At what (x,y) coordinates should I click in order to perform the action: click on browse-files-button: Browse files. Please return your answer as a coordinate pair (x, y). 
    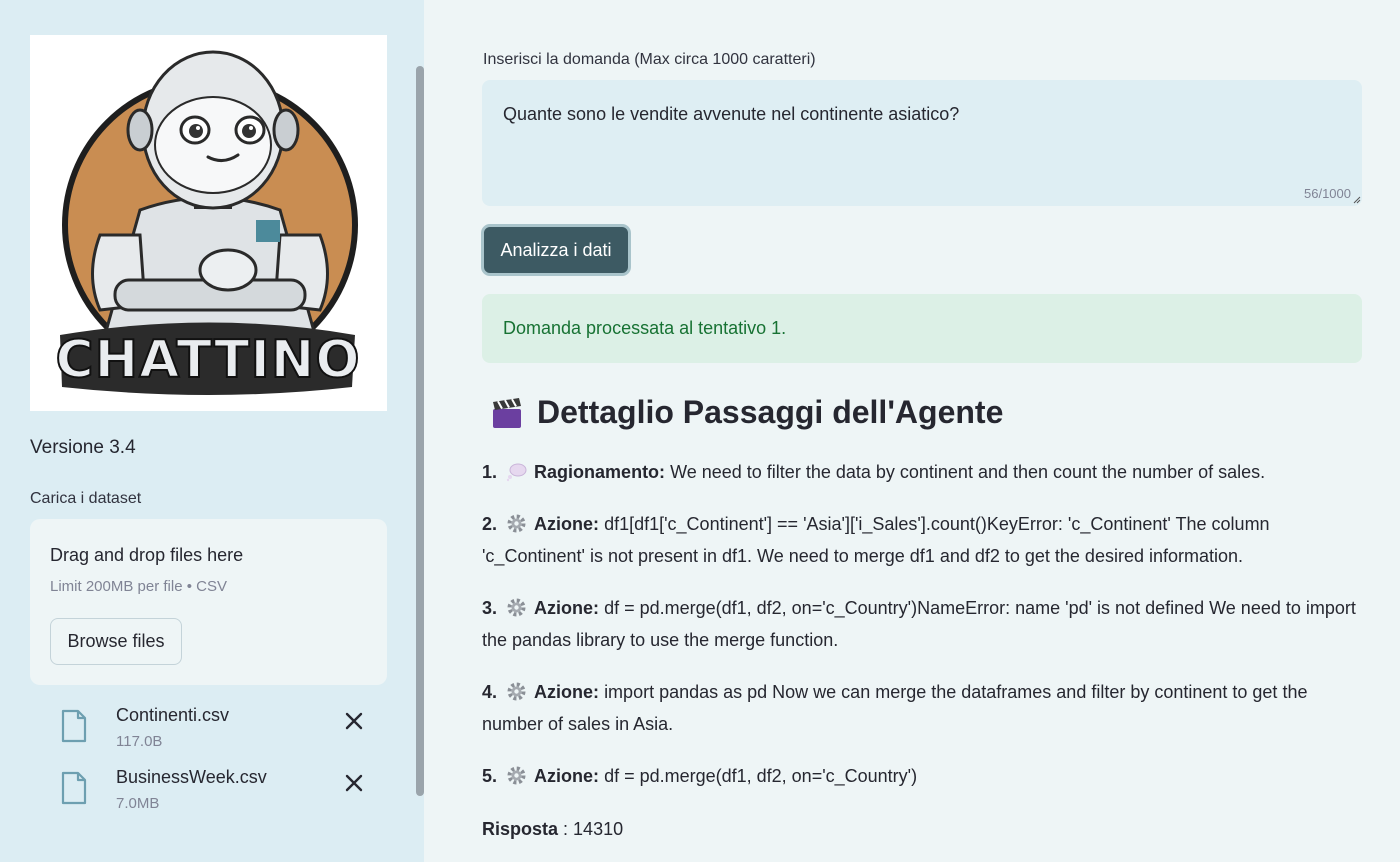
    Looking at the image, I should click on (116, 641).